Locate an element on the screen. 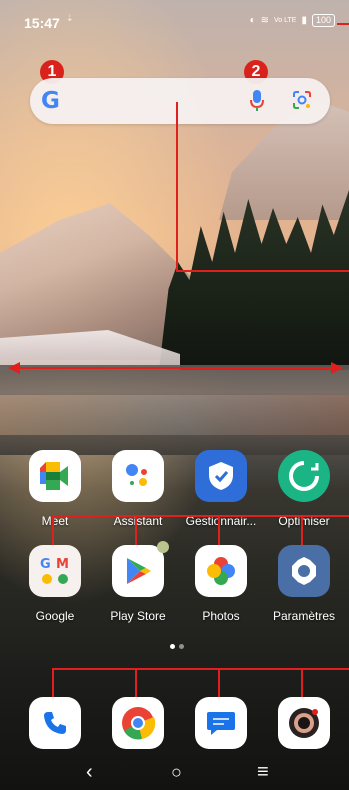 The width and height of the screenshot is (349, 790). back-button: ‹ is located at coordinates (89, 772).